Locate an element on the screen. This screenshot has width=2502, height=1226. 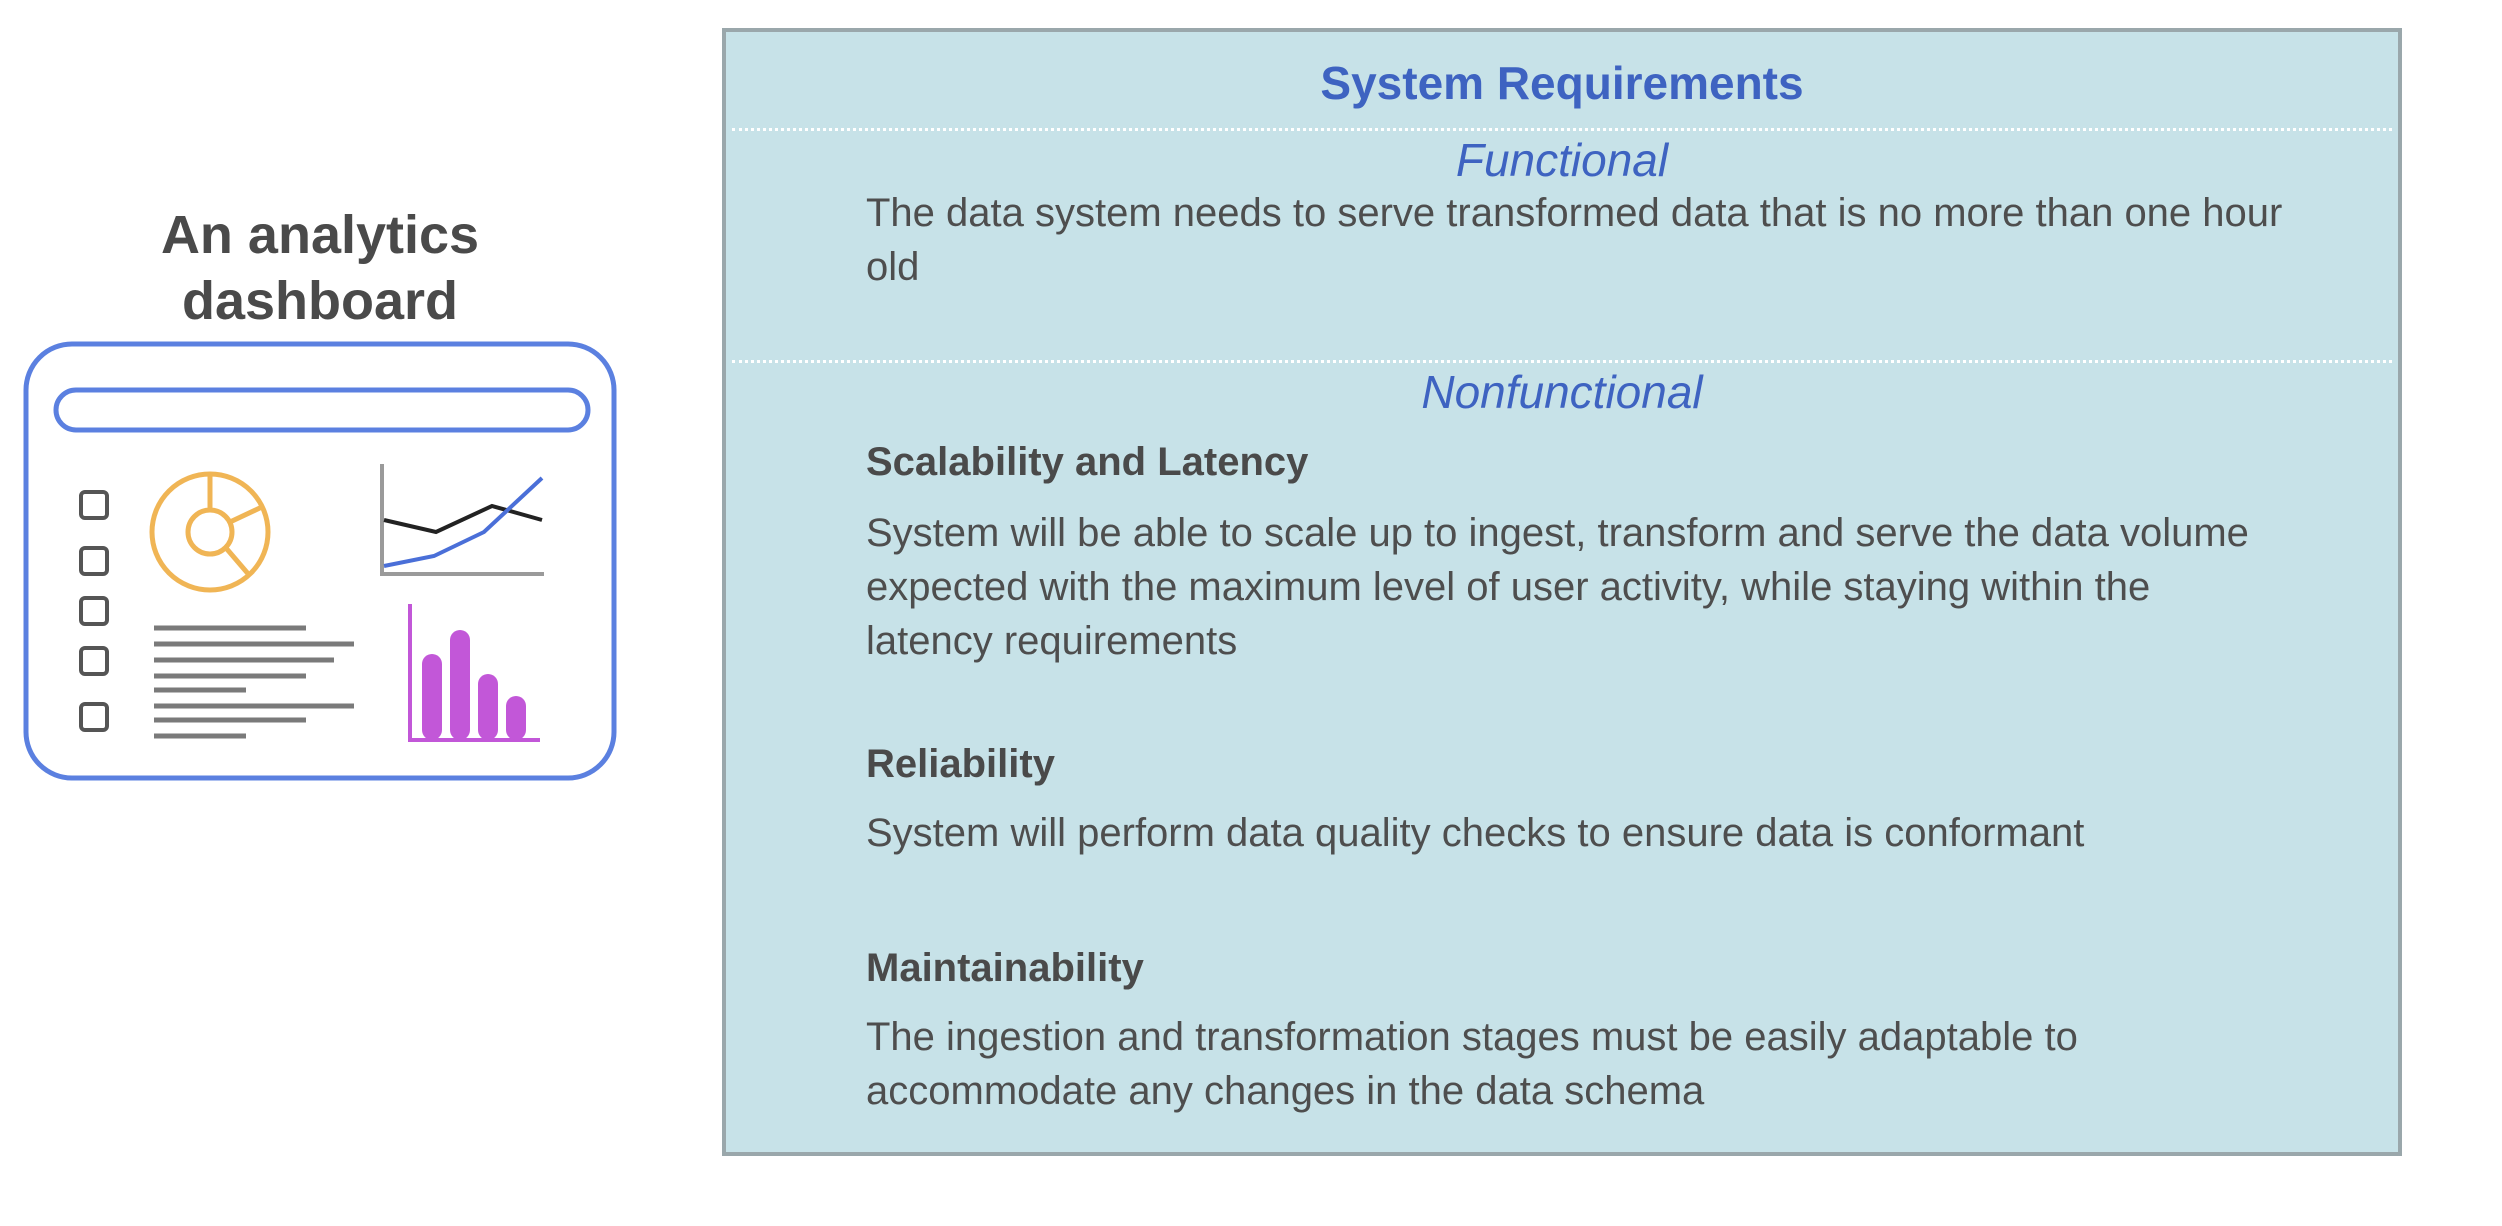
dashboard-title: An analytics dashboard is located at coordinates (320, 268).